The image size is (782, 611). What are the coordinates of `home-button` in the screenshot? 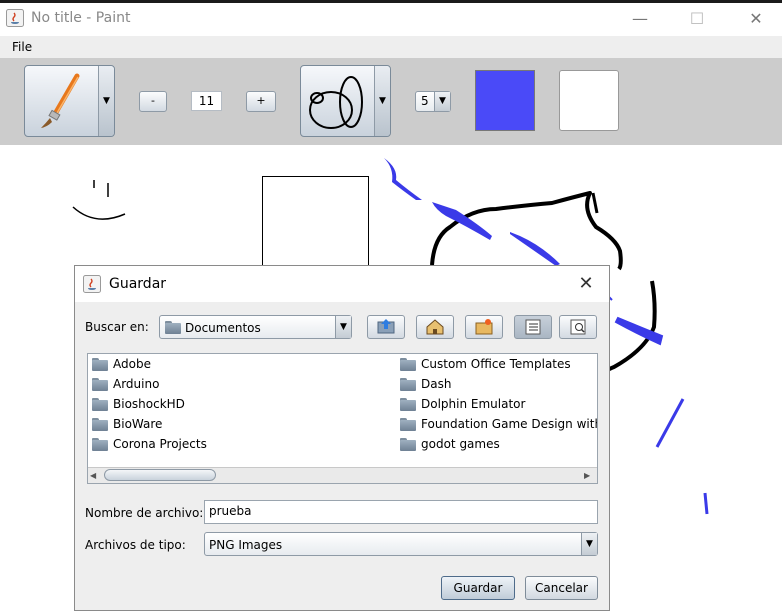 It's located at (435, 327).